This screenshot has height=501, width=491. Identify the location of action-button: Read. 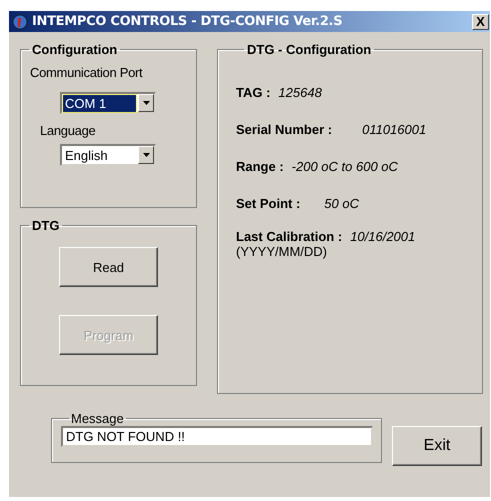
(108, 267).